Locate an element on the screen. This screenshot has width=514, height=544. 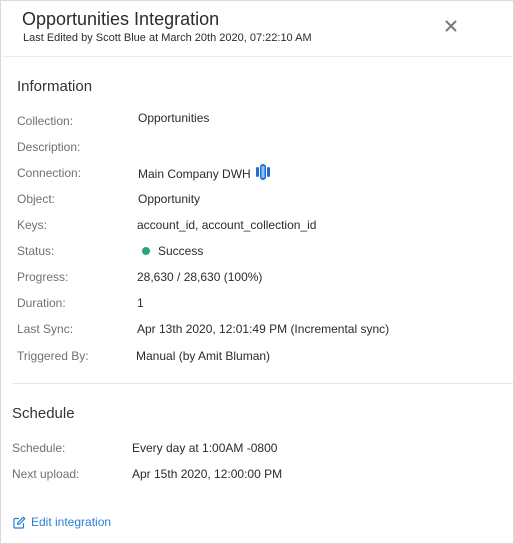
keys-value: account_id, account_collection_id is located at coordinates (227, 225).